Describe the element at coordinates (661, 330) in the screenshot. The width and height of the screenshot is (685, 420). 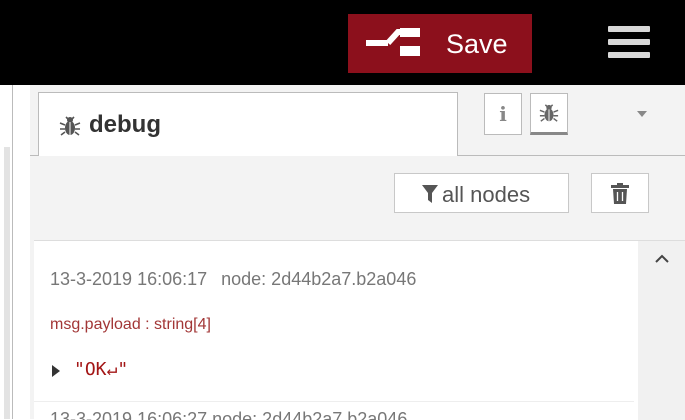
I see `message-list-scrollbar` at that location.